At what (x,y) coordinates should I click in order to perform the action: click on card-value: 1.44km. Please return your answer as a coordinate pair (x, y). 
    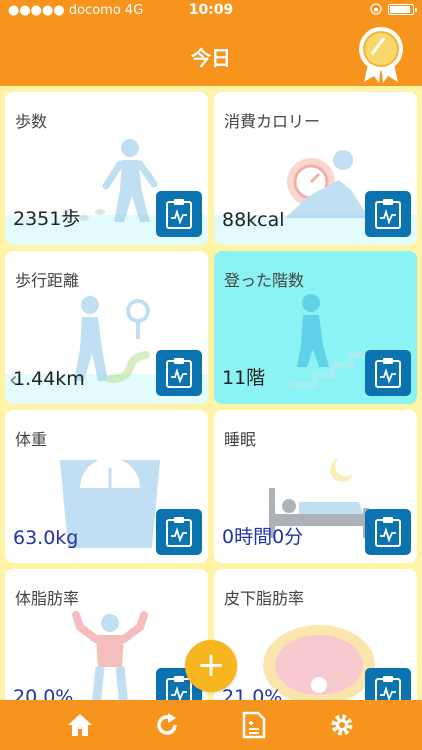
    Looking at the image, I should click on (49, 379).